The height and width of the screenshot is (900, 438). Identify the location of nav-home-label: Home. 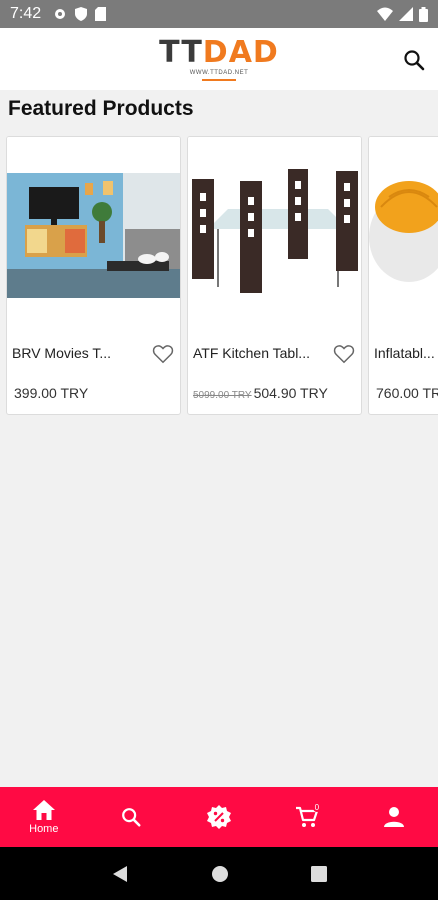
(44, 829).